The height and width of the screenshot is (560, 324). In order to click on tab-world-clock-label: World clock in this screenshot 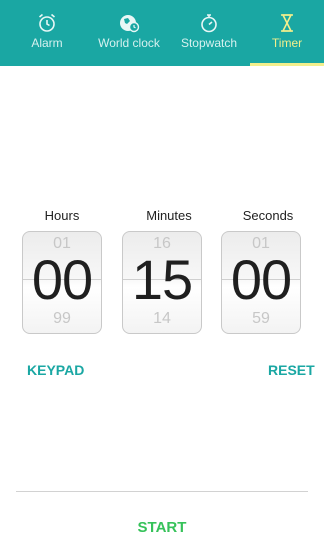, I will do `click(129, 43)`.